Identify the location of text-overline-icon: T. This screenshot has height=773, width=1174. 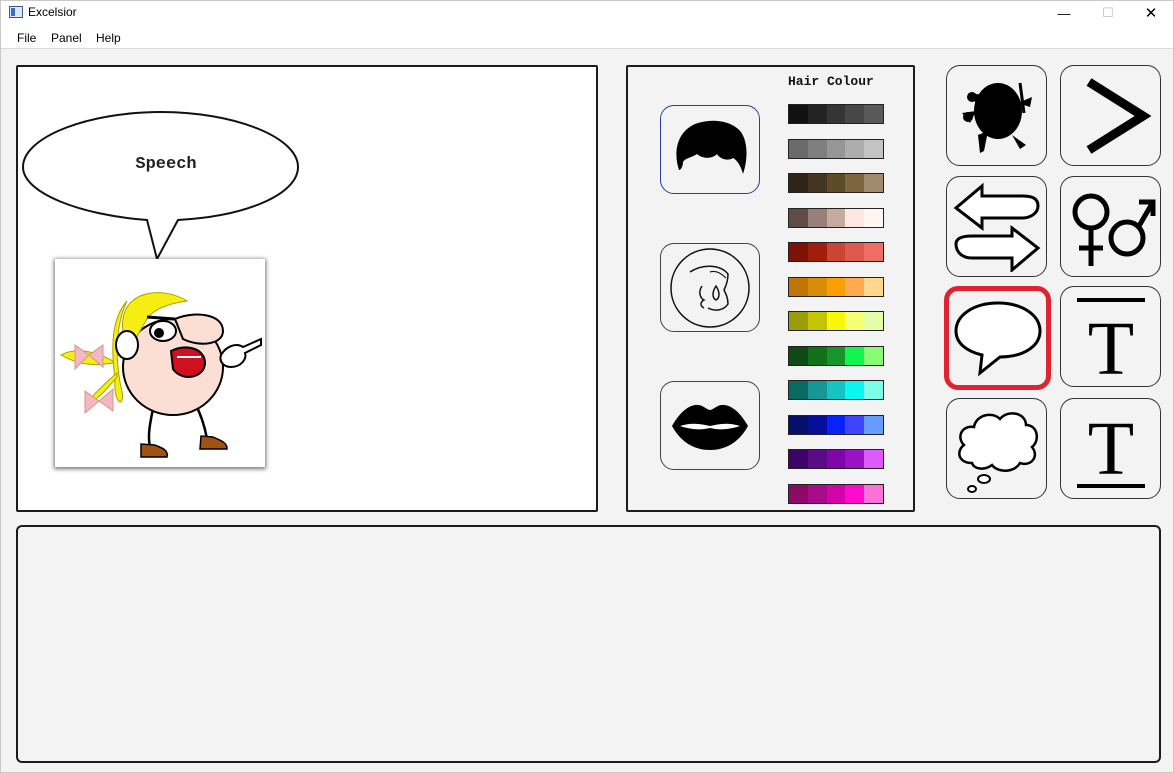
(1110, 338).